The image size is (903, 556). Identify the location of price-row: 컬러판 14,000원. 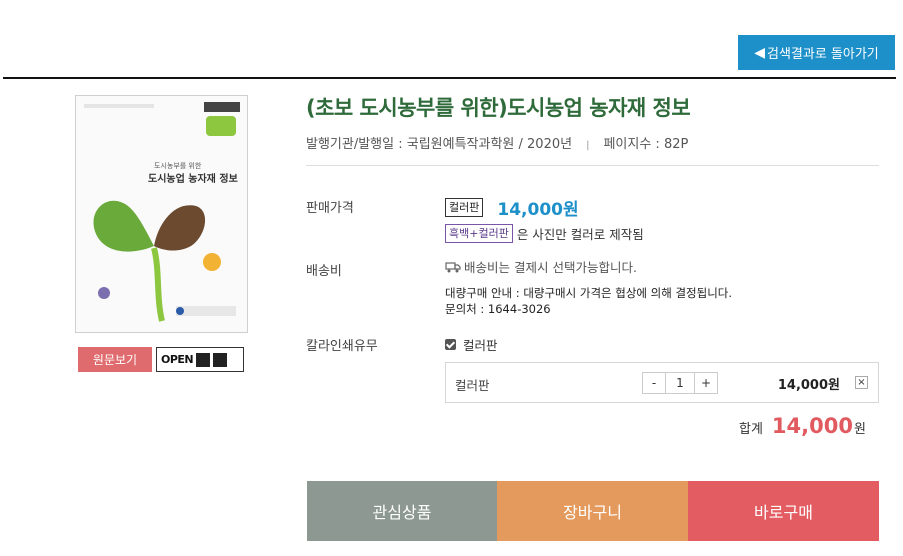
(512, 207).